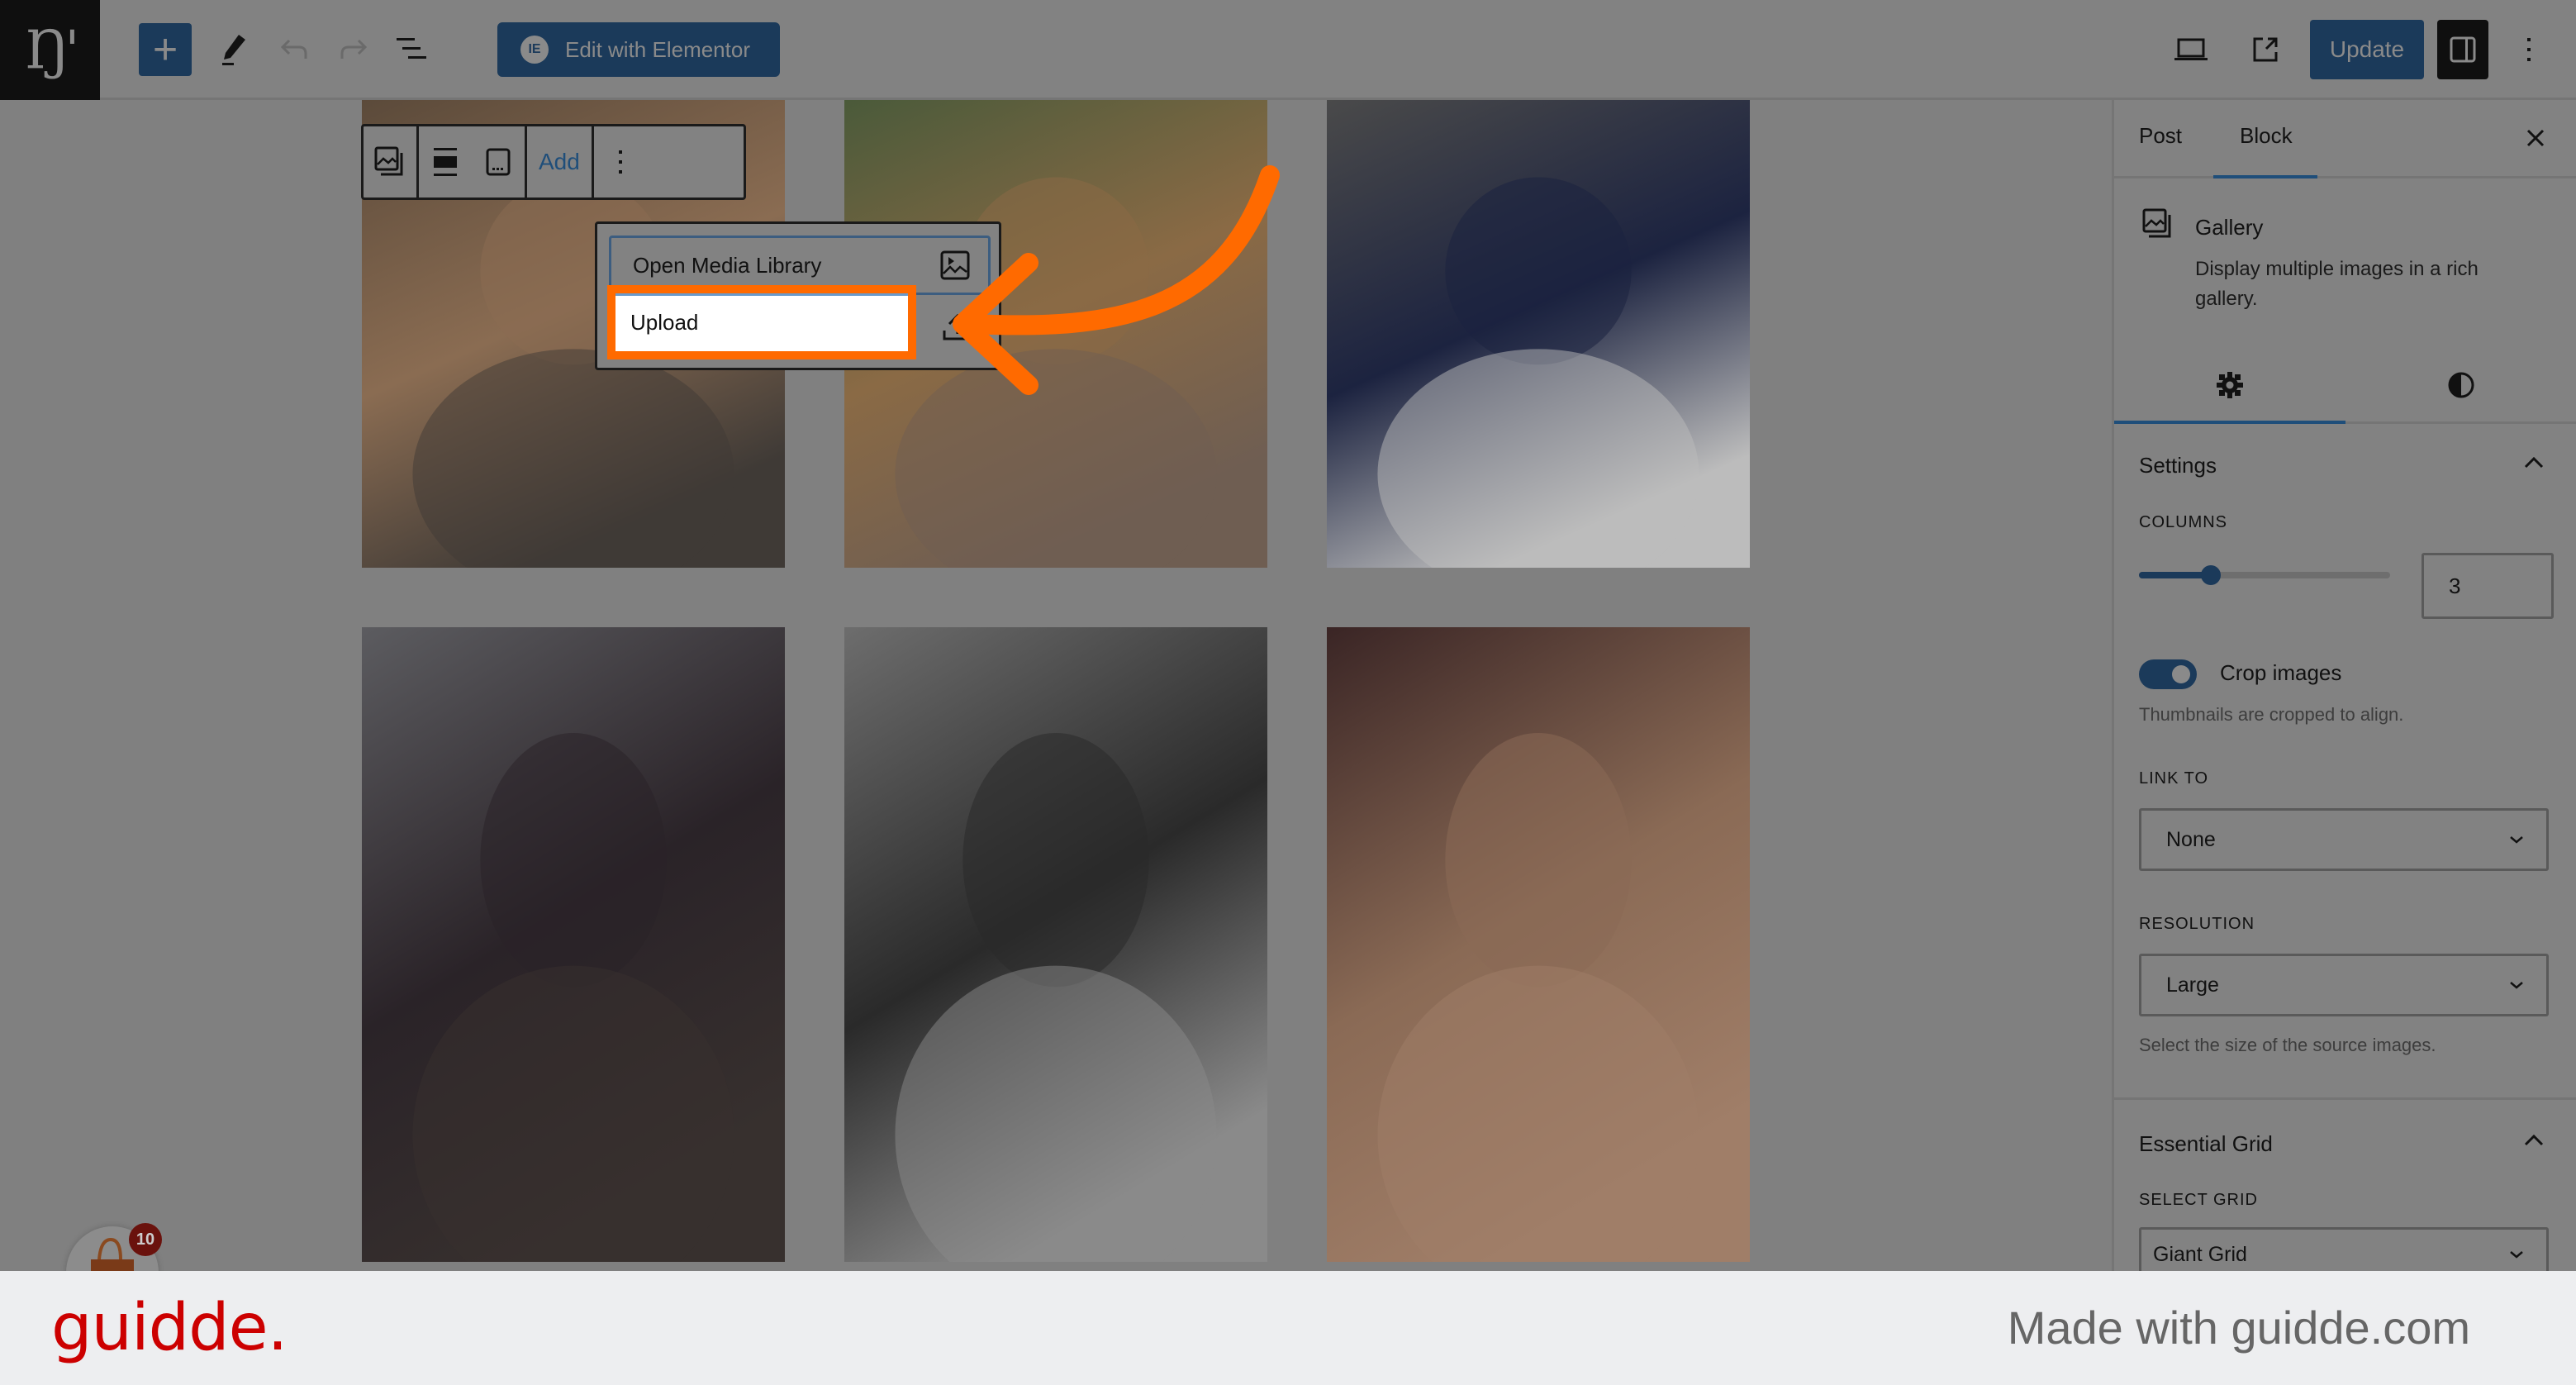  What do you see at coordinates (2281, 673) in the screenshot?
I see `crop-images-label: Crop images` at bounding box center [2281, 673].